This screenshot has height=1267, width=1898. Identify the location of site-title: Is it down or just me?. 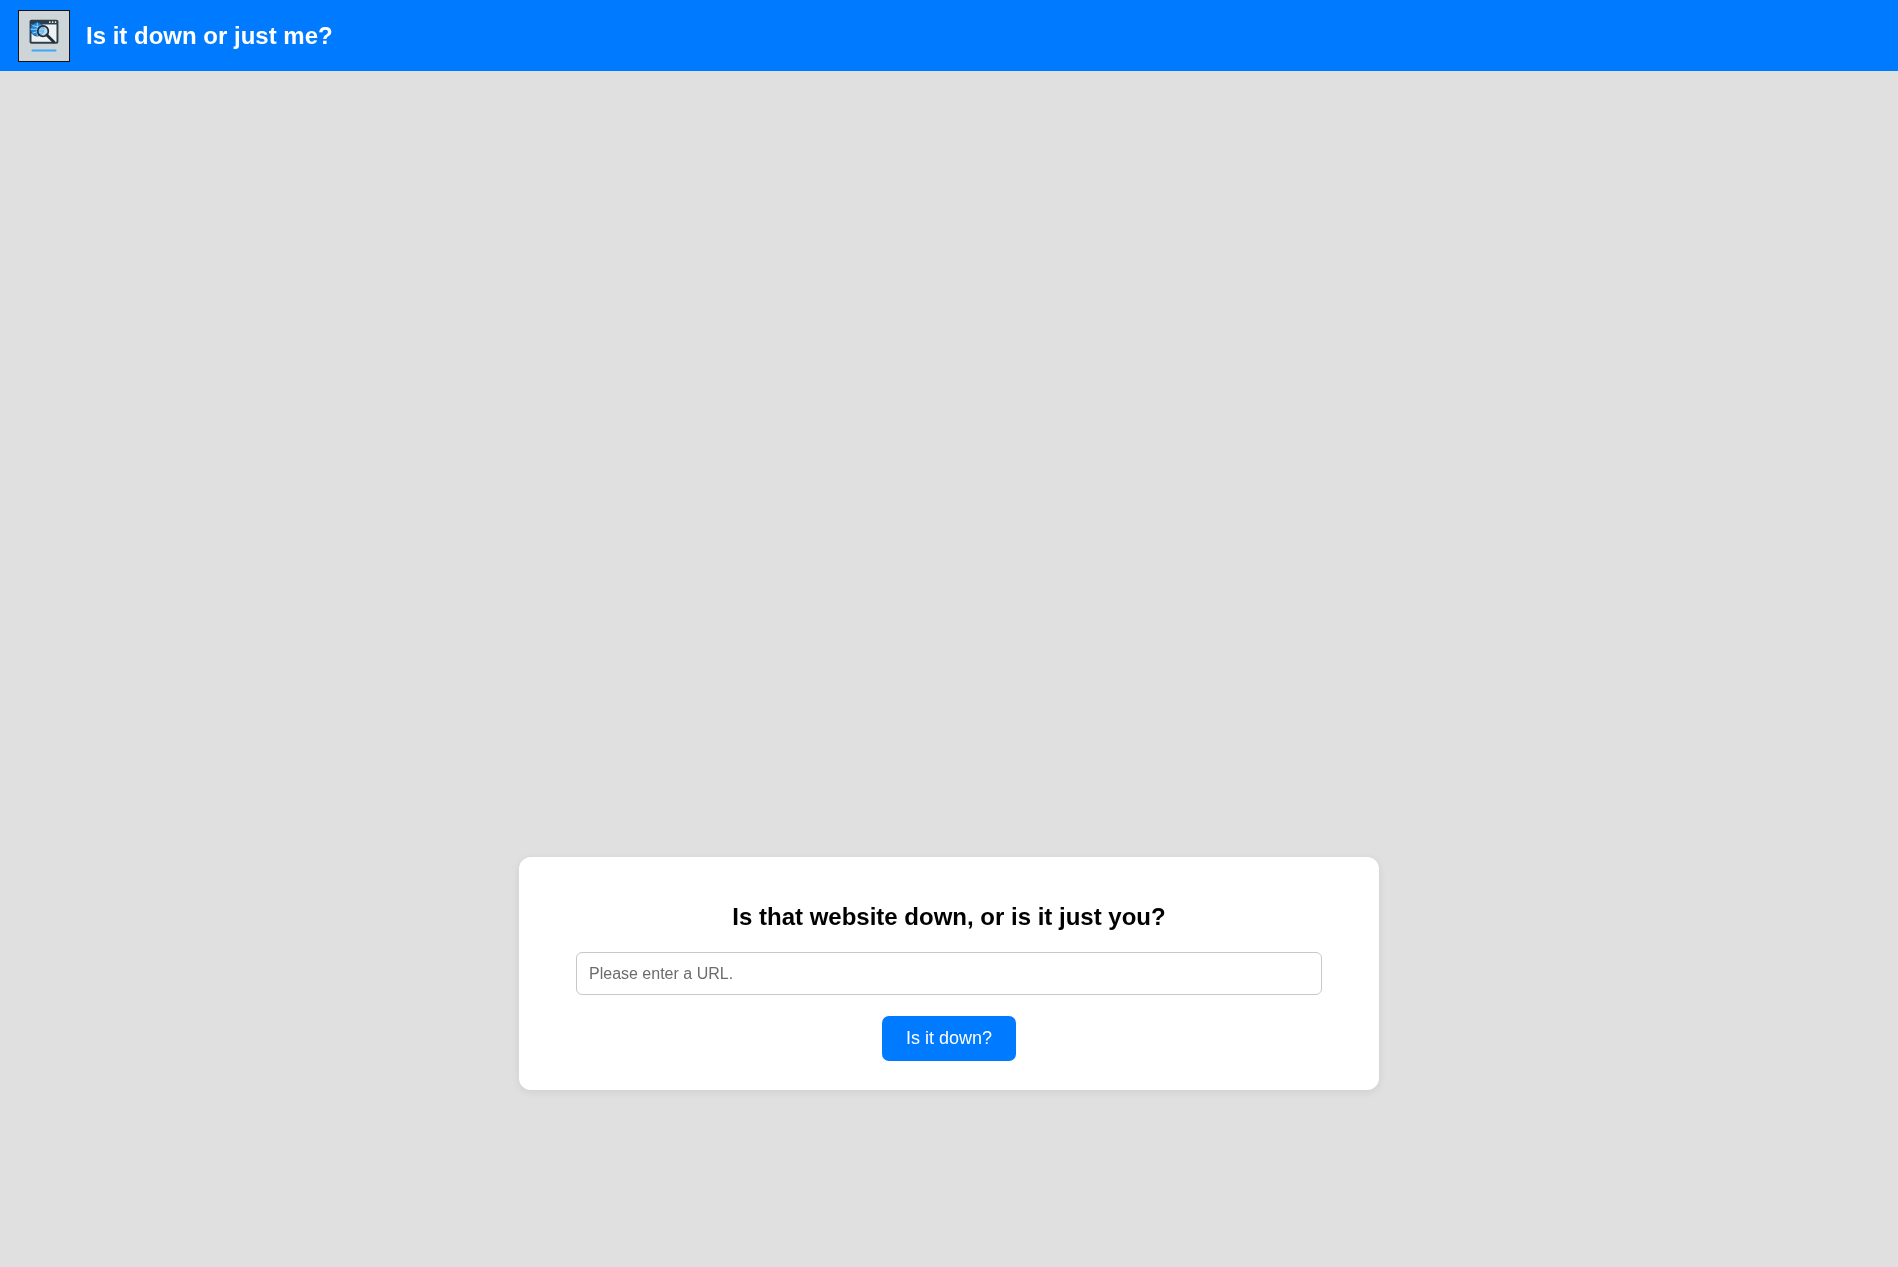
(209, 35).